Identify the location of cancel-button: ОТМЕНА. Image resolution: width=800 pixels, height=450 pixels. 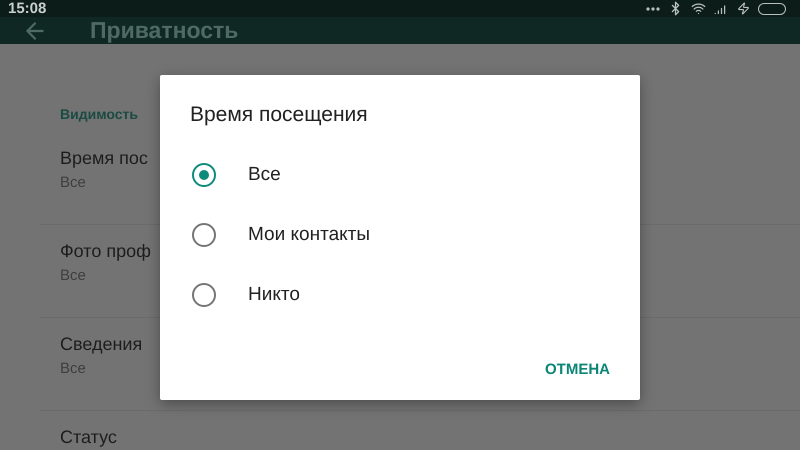
(577, 369).